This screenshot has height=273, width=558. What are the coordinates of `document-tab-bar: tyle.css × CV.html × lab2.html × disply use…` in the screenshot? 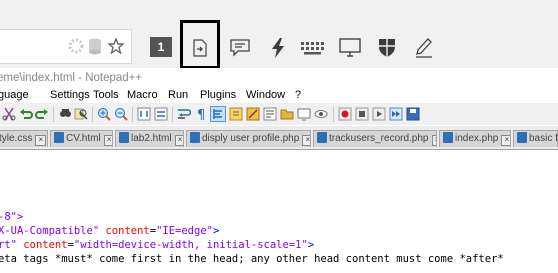 It's located at (279, 138).